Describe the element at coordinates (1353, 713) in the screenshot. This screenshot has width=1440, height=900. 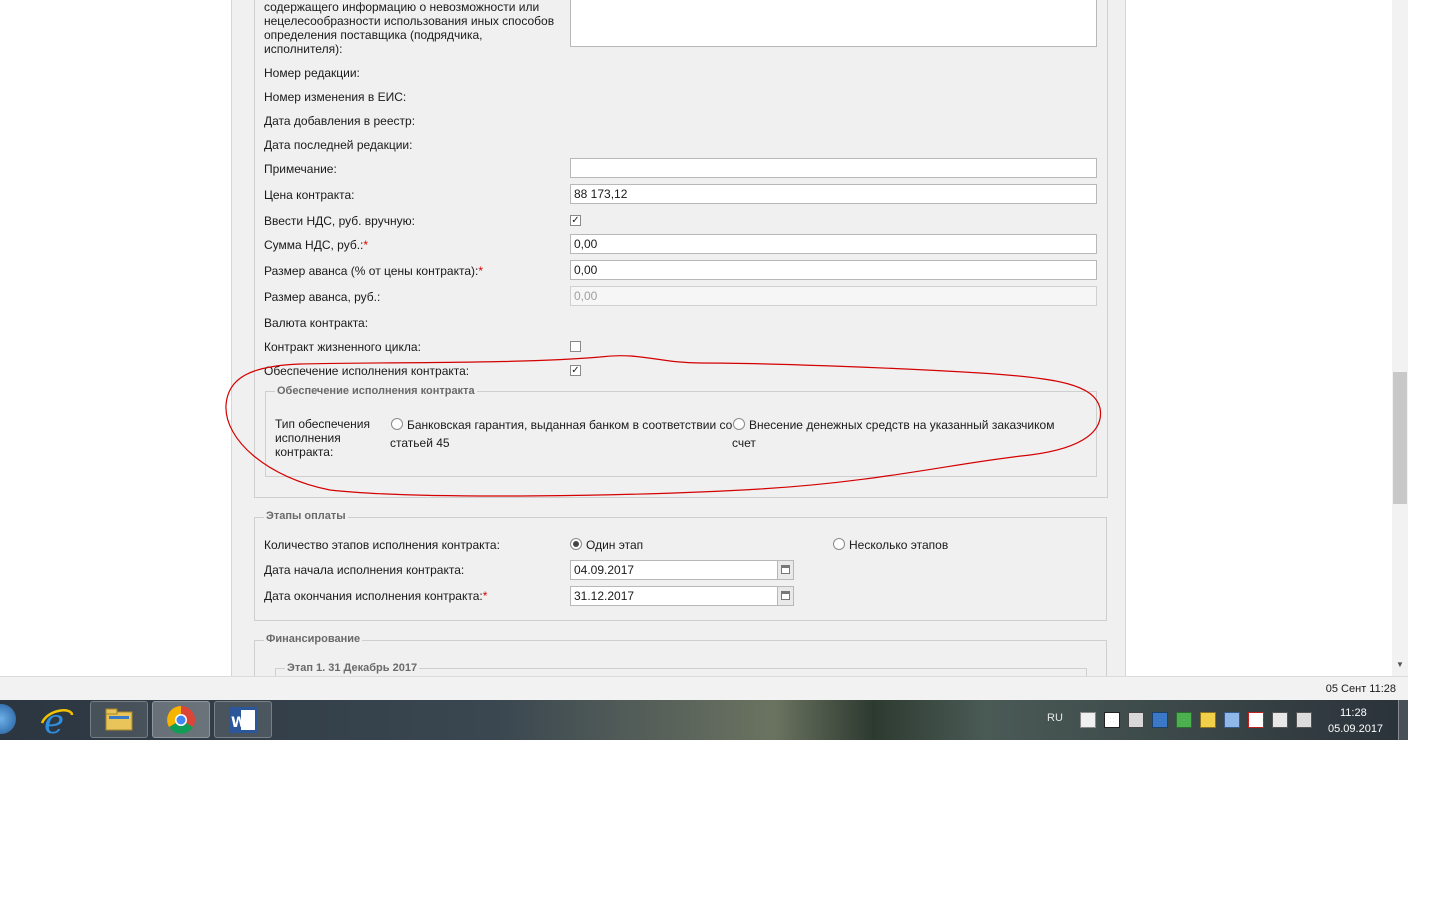
I see `tray-clock-time: 11:28` at that location.